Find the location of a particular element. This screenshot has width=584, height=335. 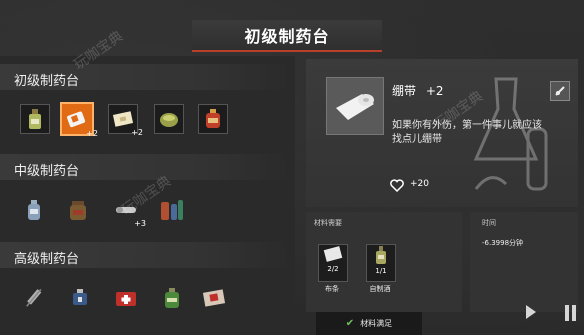

item-image-frame is located at coordinates (355, 106).